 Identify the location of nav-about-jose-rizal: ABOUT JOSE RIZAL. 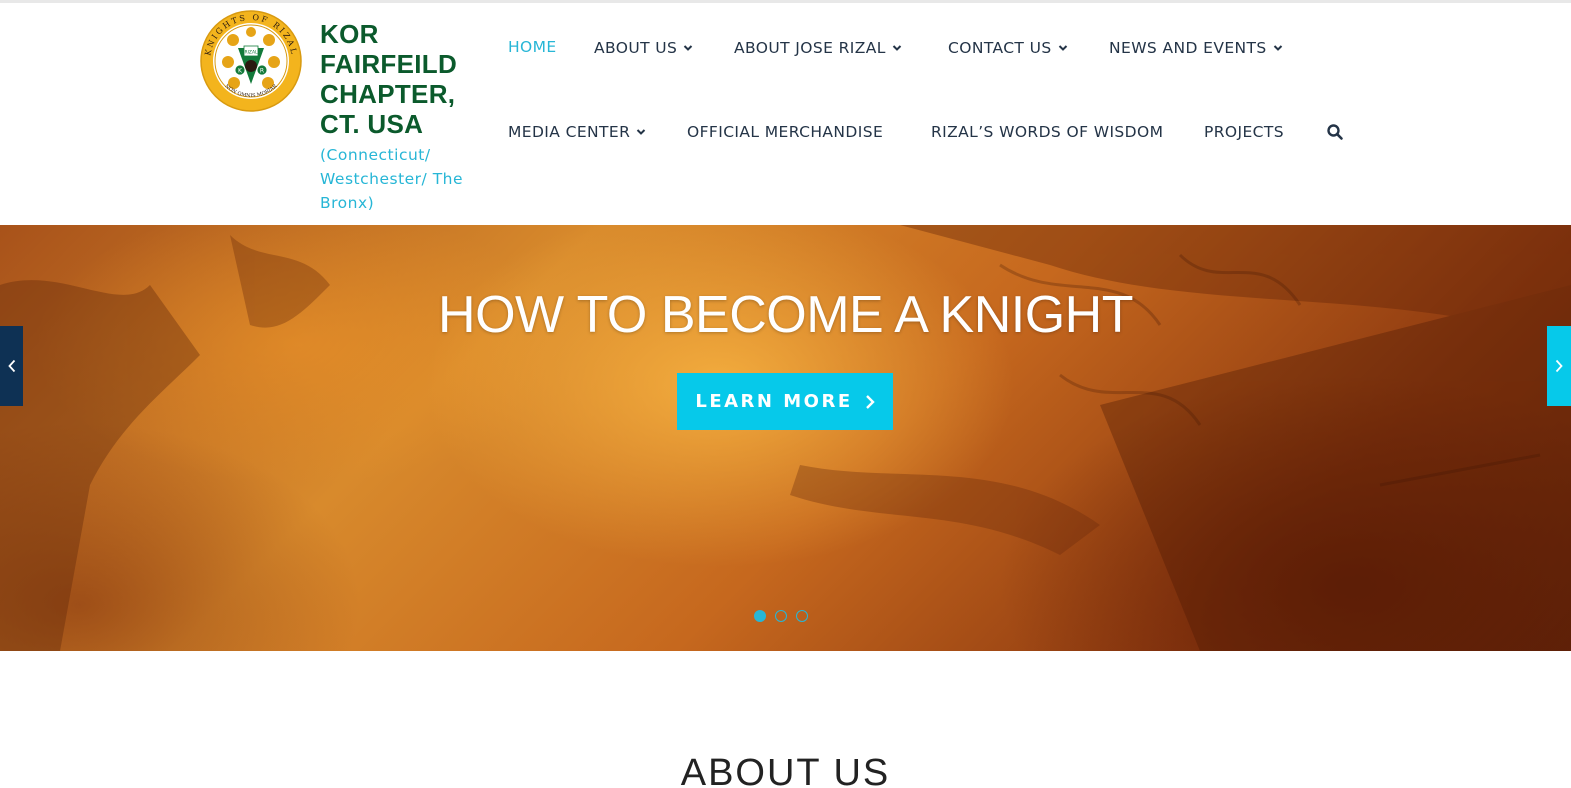
(818, 48).